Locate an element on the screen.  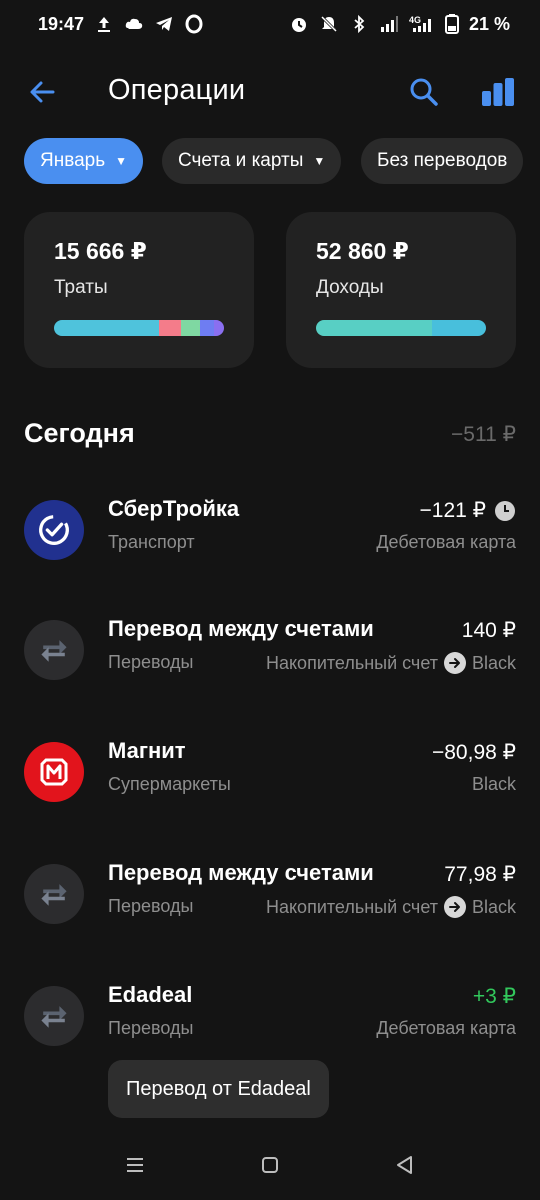
section-title: Сегодня is located at coordinates (79, 433).